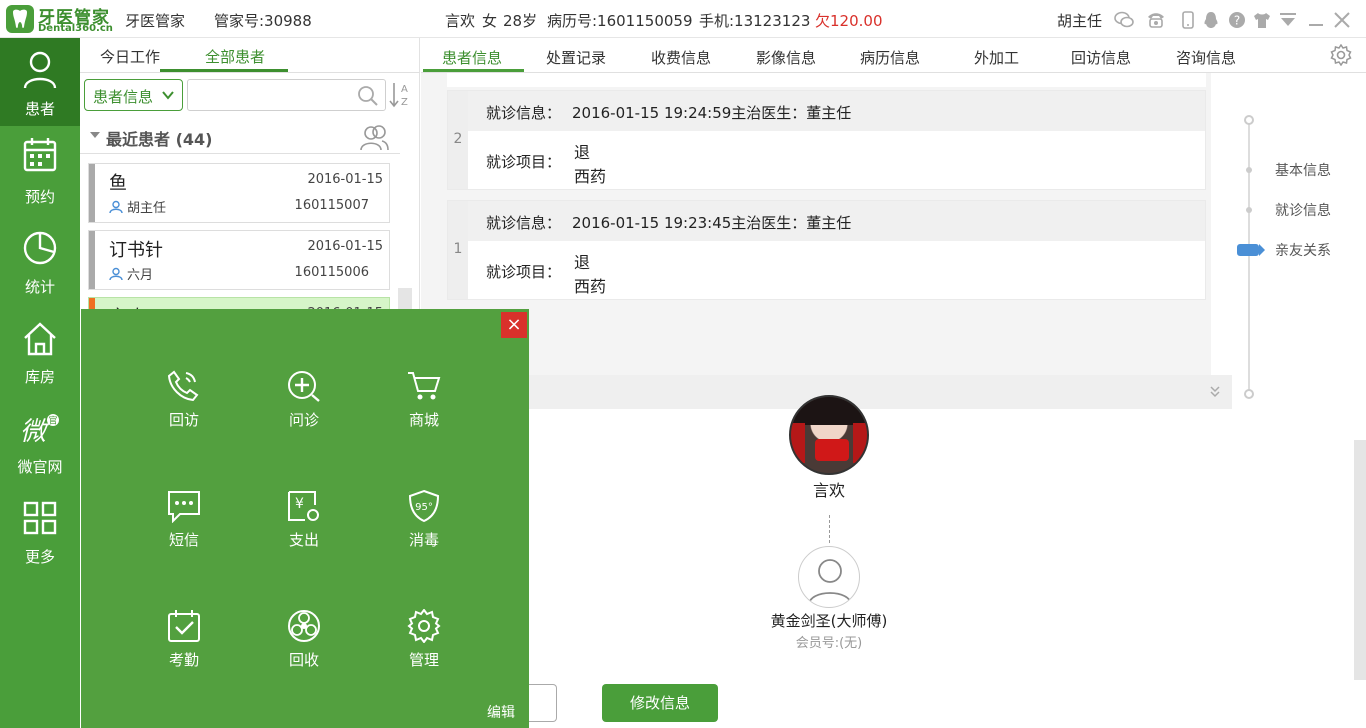 The height and width of the screenshot is (728, 1366). I want to click on sidebar-item-patients: 患者, so click(40, 82).